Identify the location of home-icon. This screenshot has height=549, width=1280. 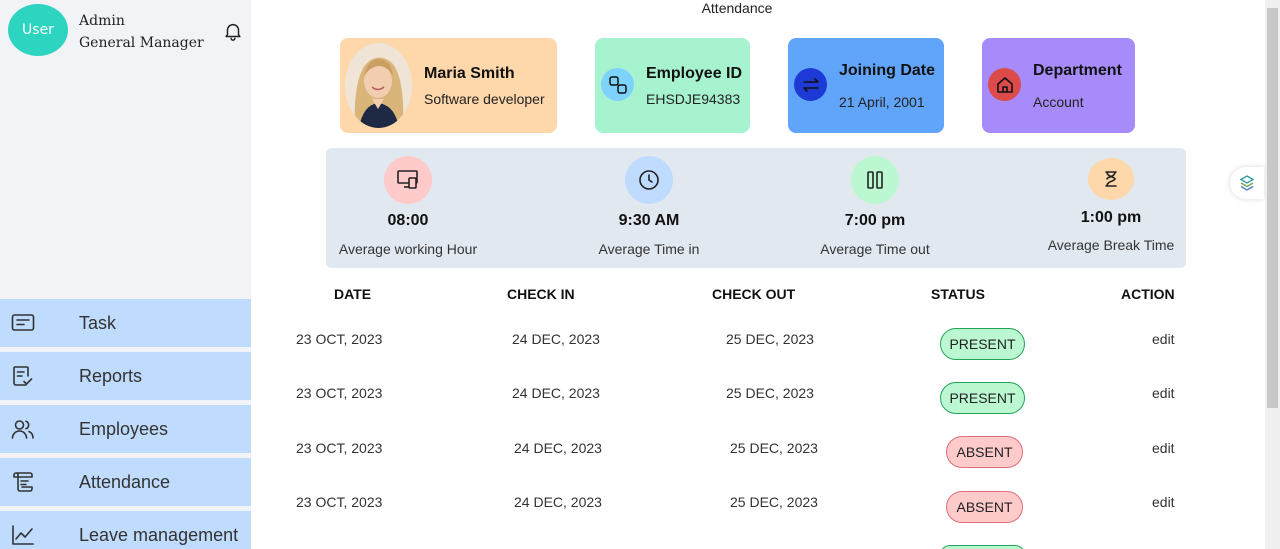
(1004, 84).